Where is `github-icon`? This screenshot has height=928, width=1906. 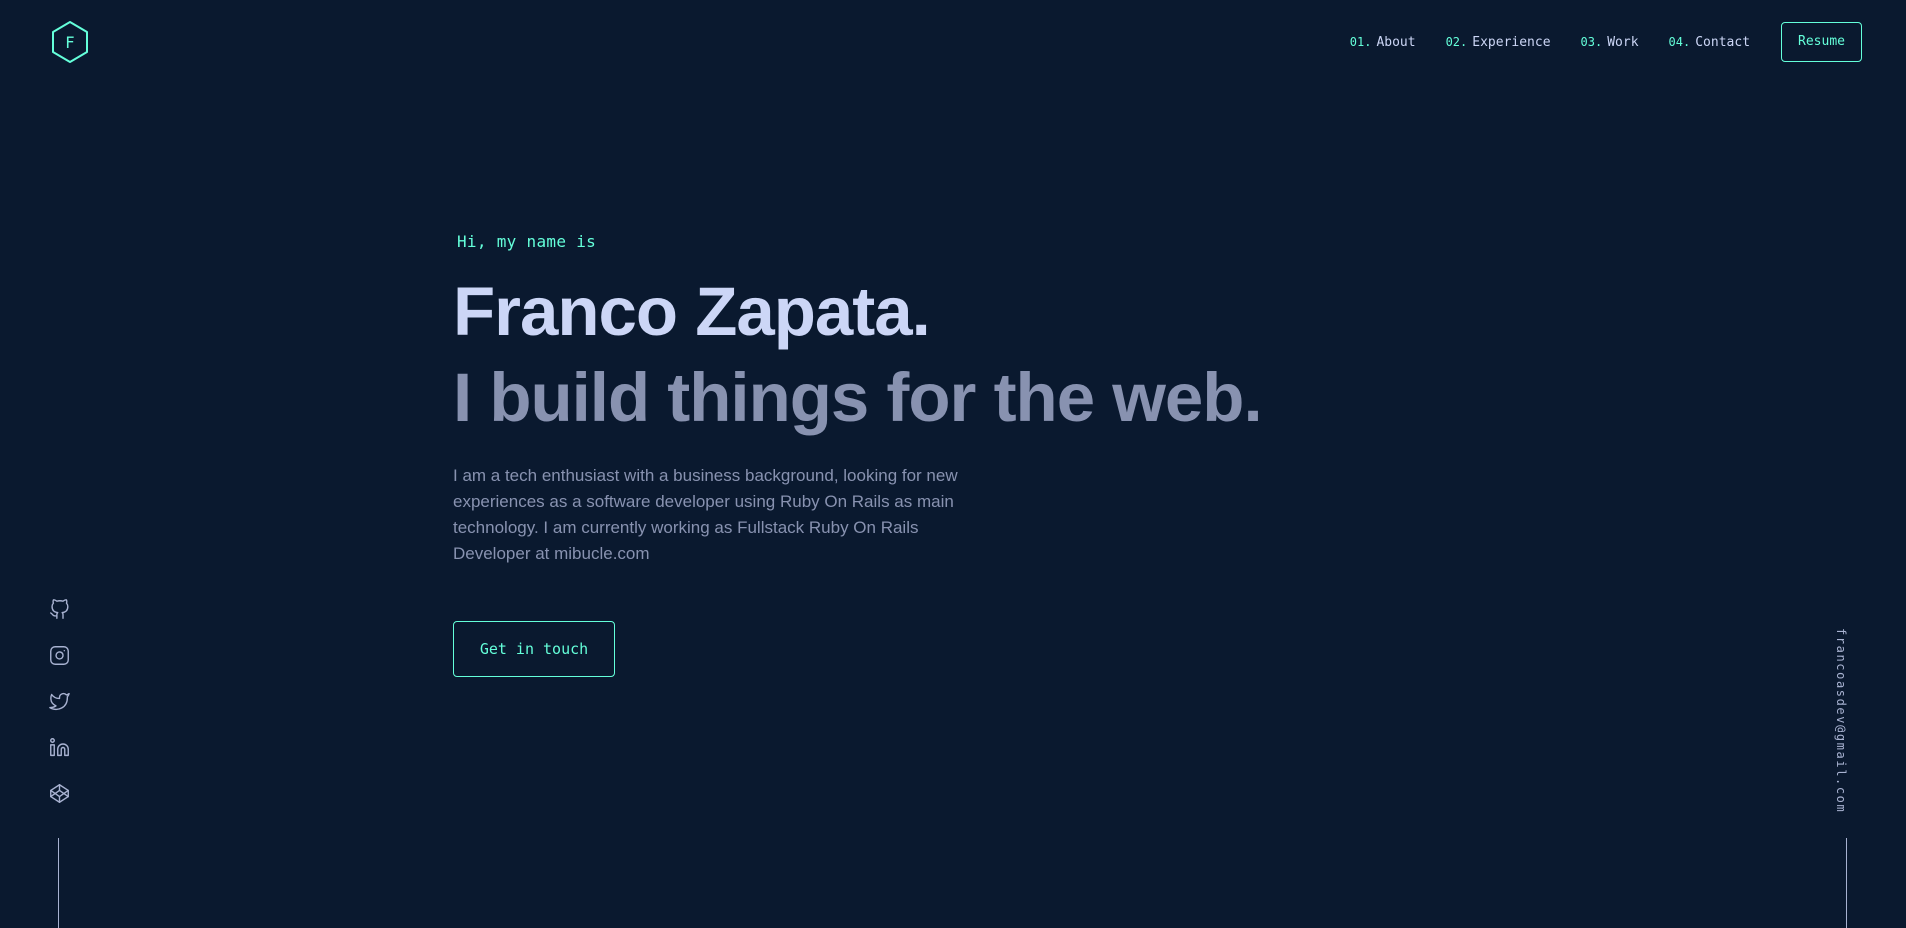
github-icon is located at coordinates (59, 608).